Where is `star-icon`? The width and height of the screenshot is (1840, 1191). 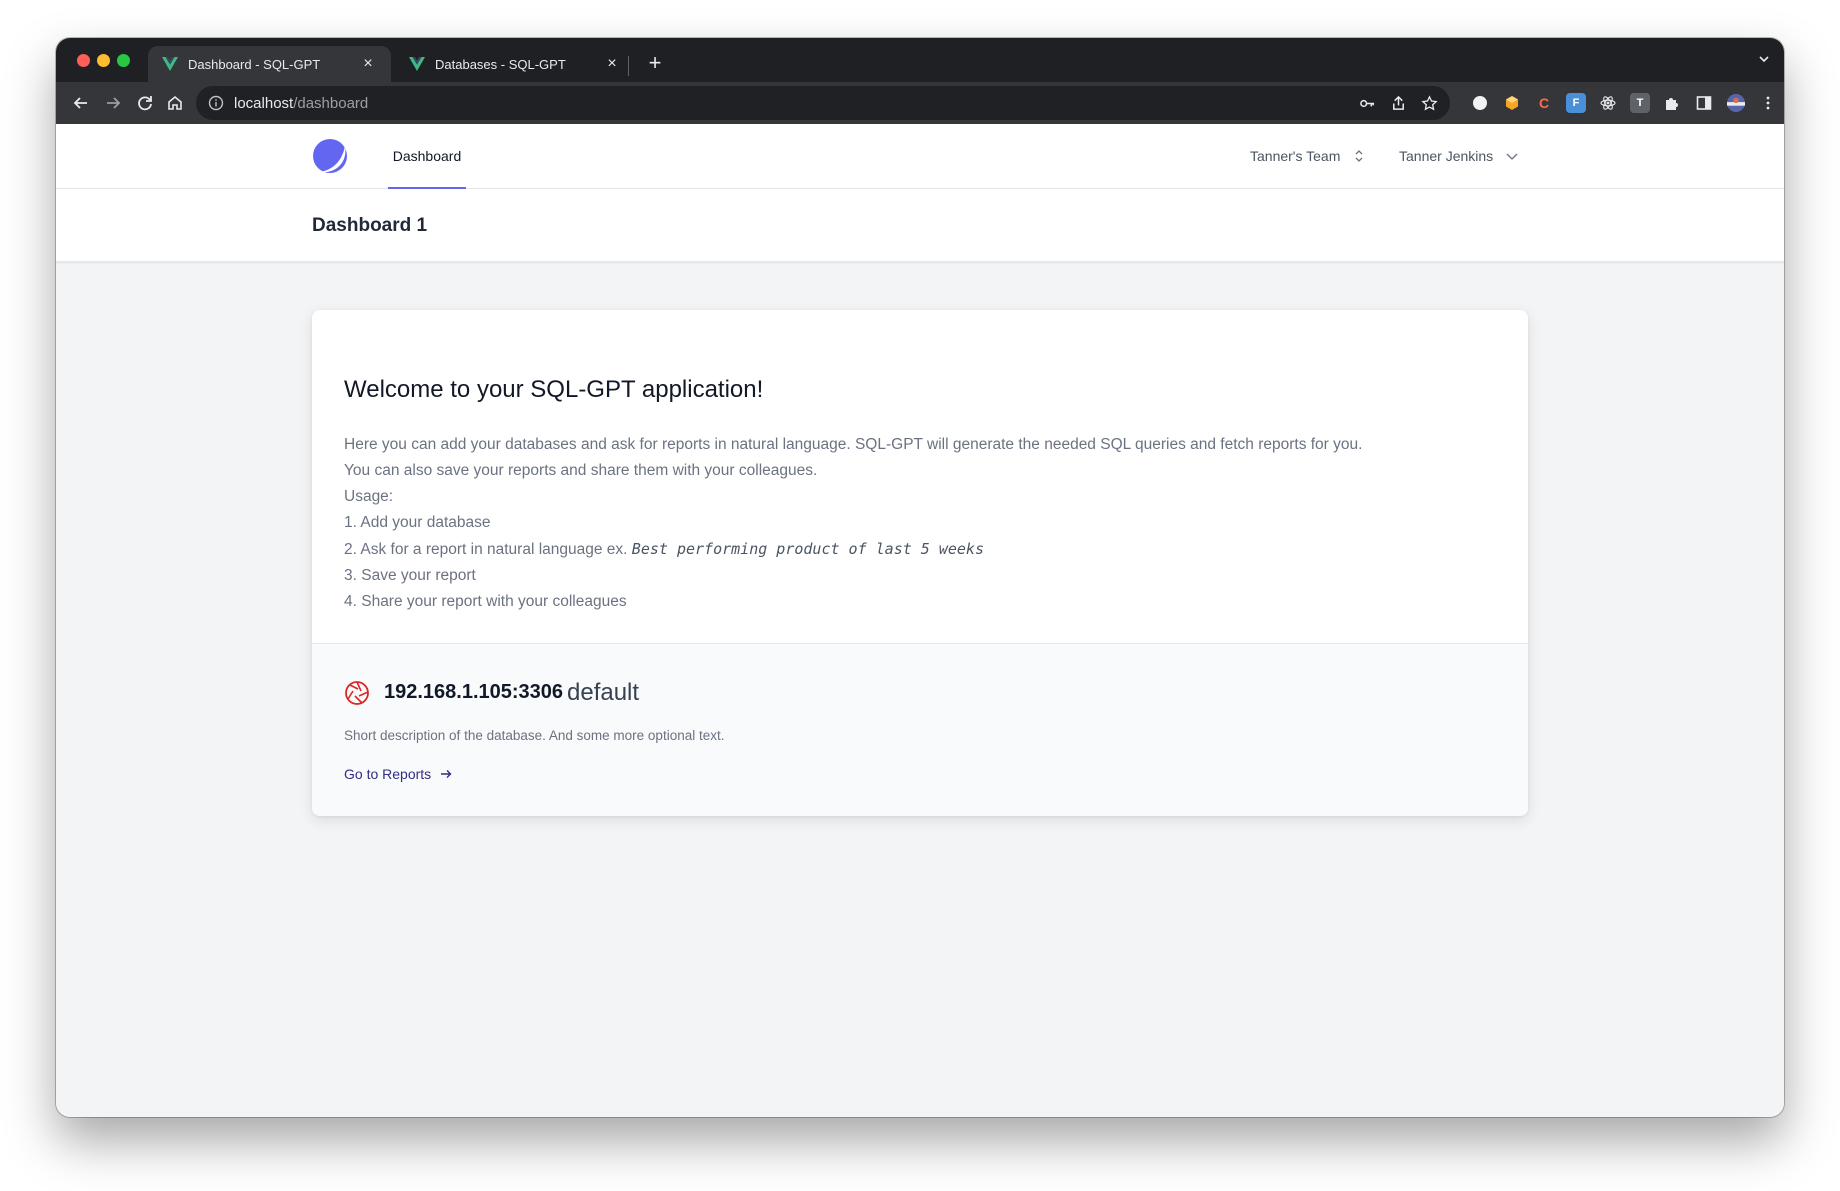 star-icon is located at coordinates (1429, 103).